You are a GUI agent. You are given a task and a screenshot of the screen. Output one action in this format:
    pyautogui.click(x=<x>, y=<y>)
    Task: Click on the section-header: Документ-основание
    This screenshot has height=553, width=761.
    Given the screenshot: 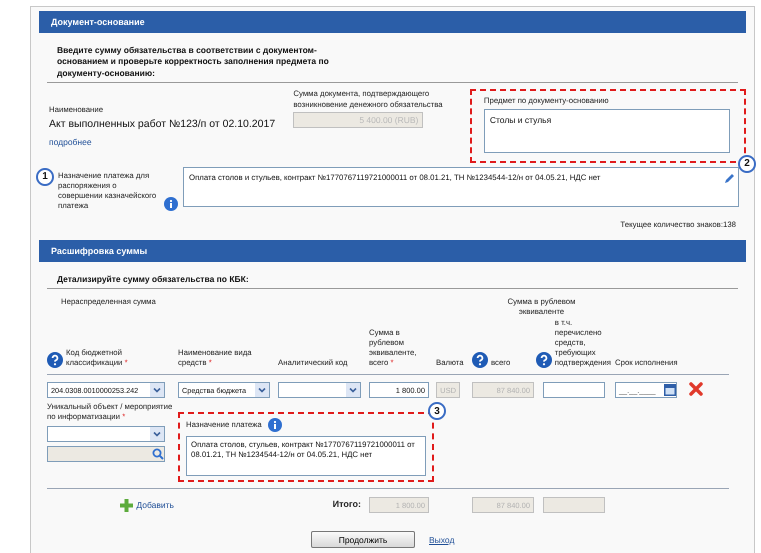 What is the action you would take?
    pyautogui.click(x=392, y=22)
    